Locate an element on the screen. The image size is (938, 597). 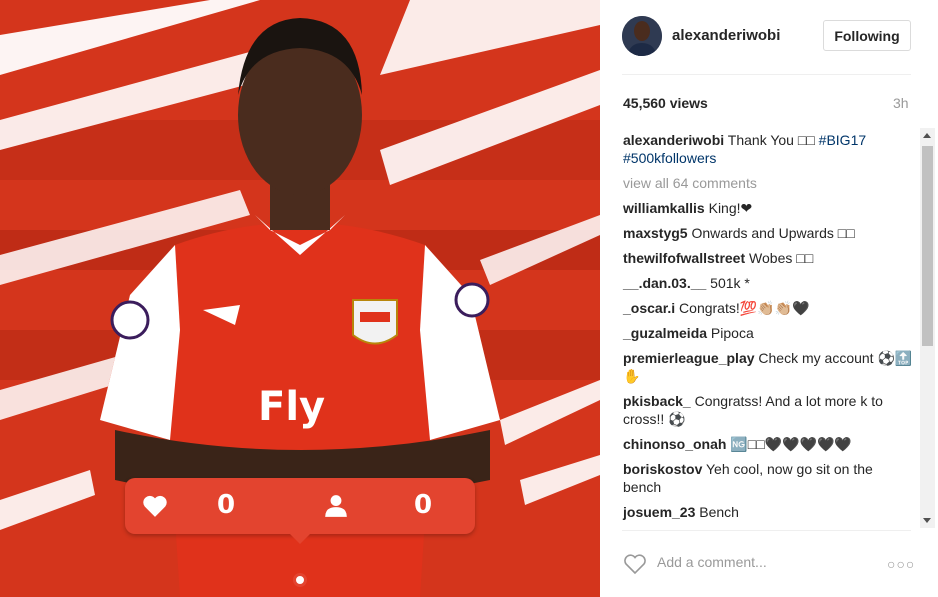
comment-username: __.dan.03.__ is located at coordinates (664, 283).